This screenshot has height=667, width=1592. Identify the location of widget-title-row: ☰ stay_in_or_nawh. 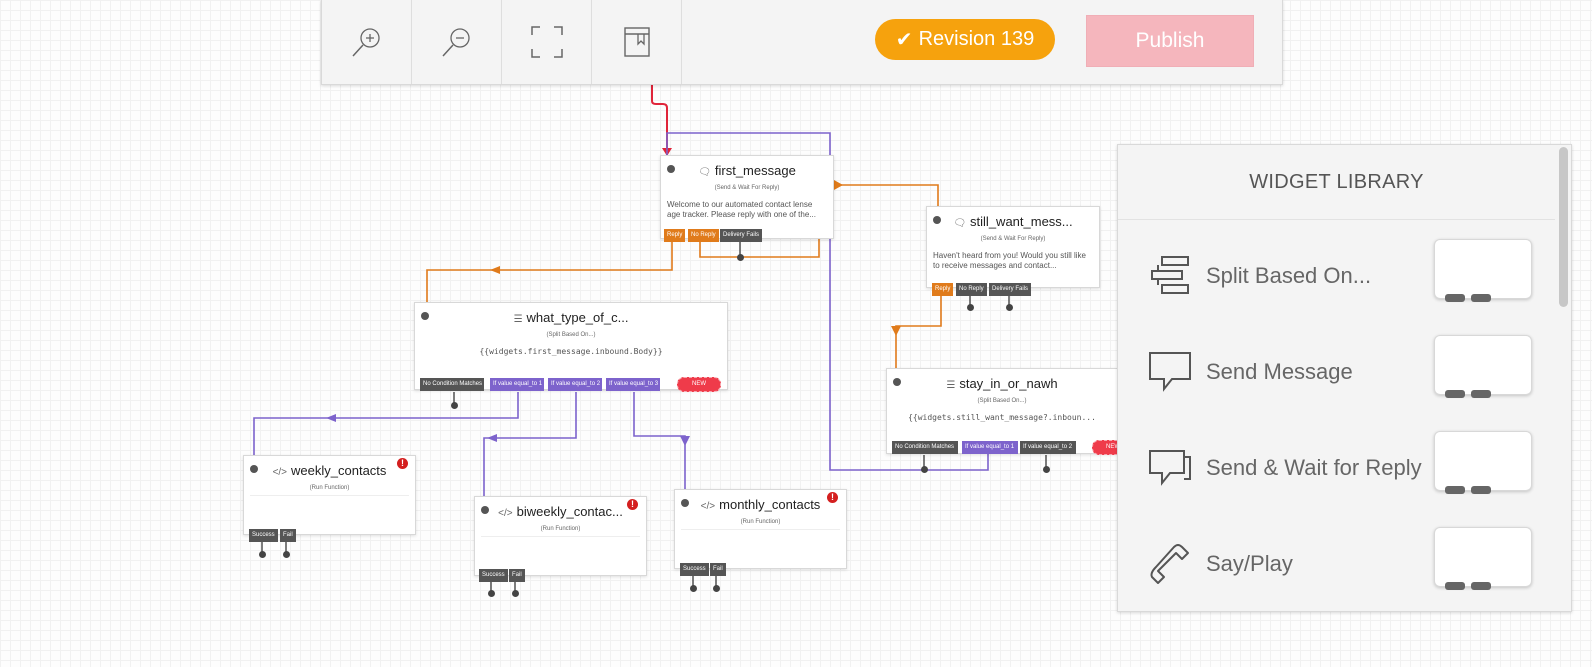
(1002, 383).